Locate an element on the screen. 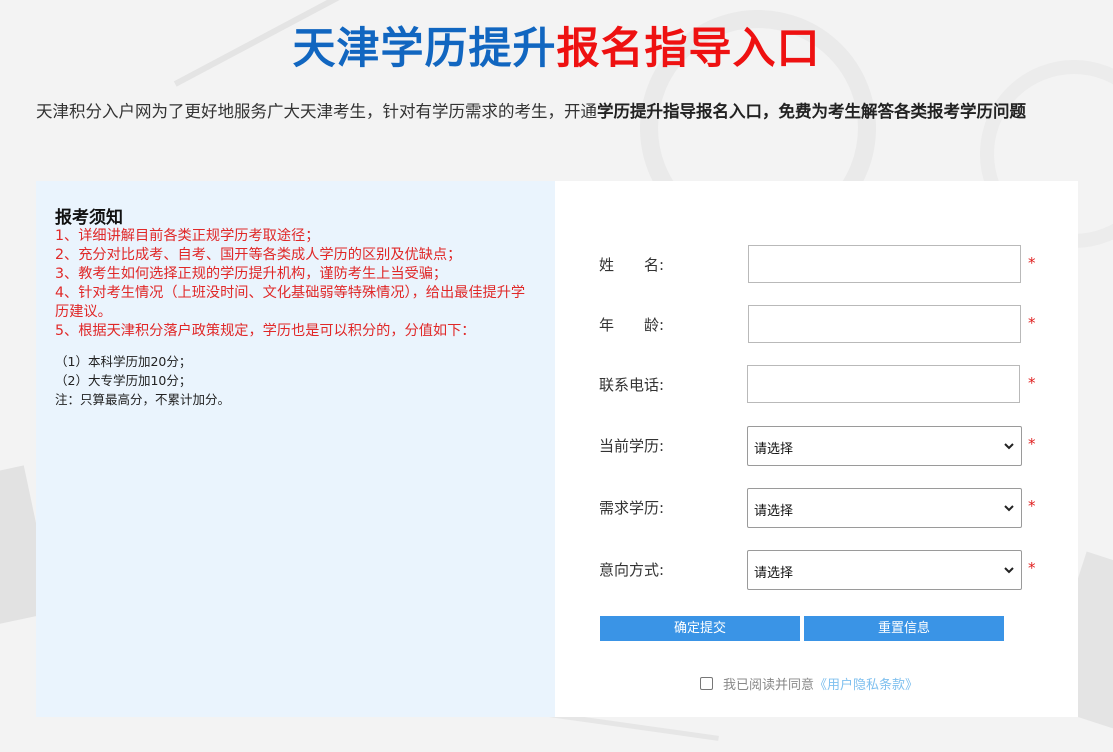 Image resolution: width=1113 pixels, height=752 pixels. notice-sub-item: （2）大专学历加10分； is located at coordinates (123, 380).